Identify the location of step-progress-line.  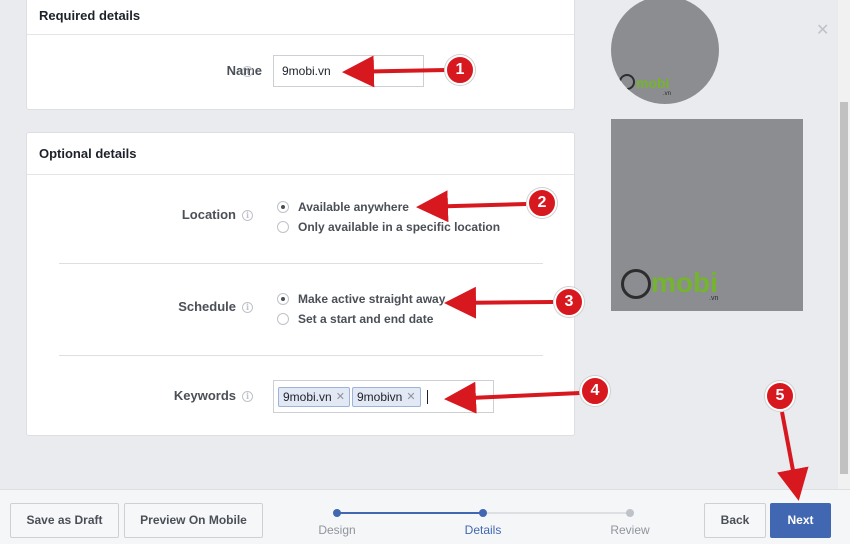
(410, 513).